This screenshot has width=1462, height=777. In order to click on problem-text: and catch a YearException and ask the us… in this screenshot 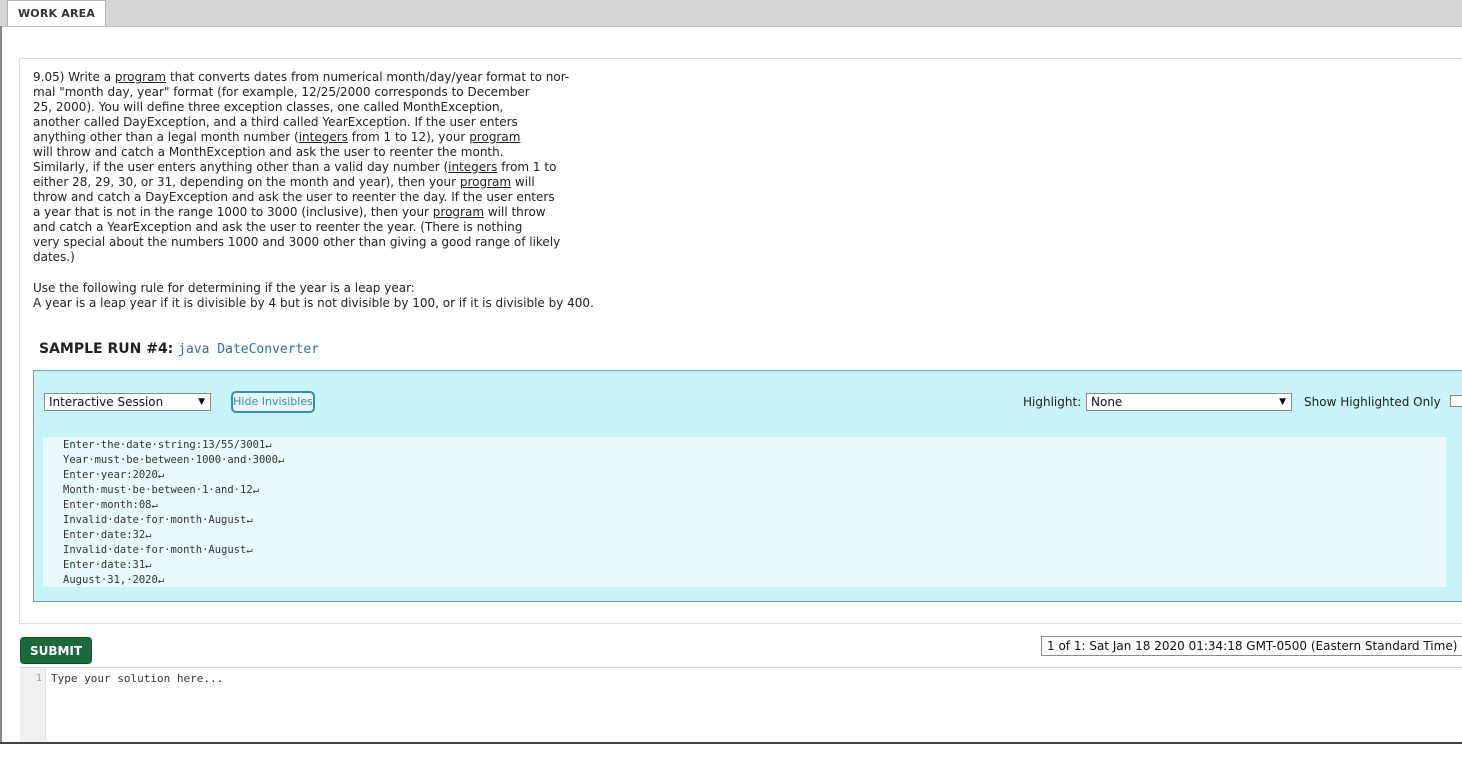, I will do `click(277, 227)`.